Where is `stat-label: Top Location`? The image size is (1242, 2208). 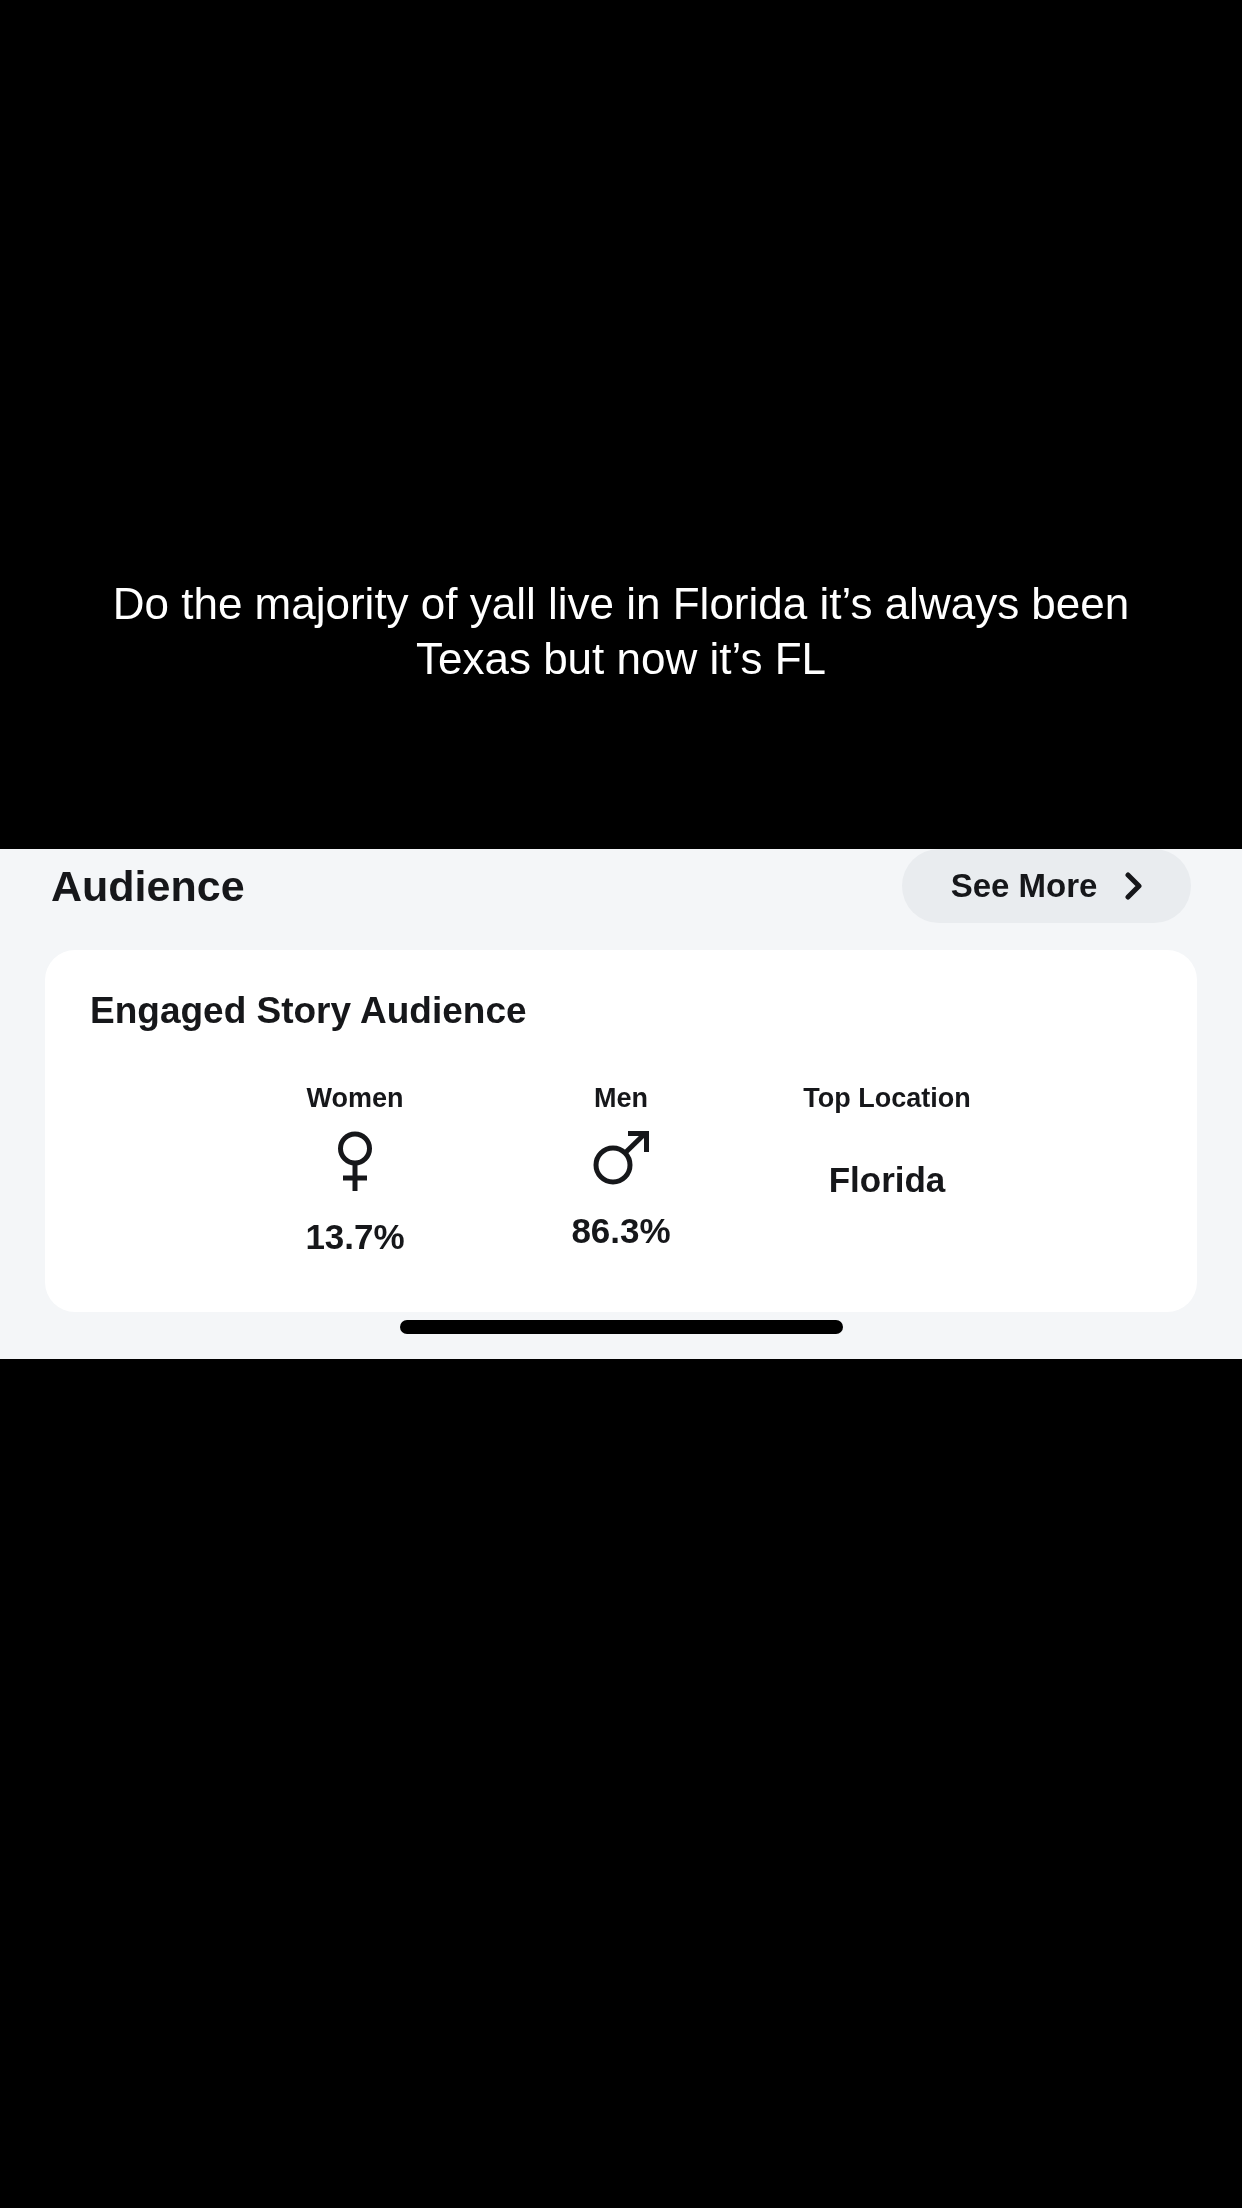
stat-label: Top Location is located at coordinates (887, 1098).